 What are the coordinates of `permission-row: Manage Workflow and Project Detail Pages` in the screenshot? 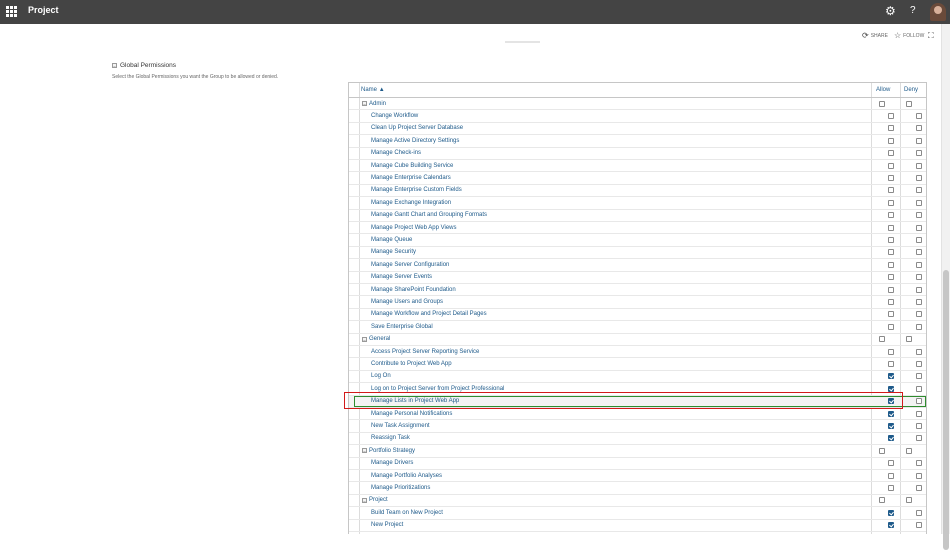 It's located at (637, 315).